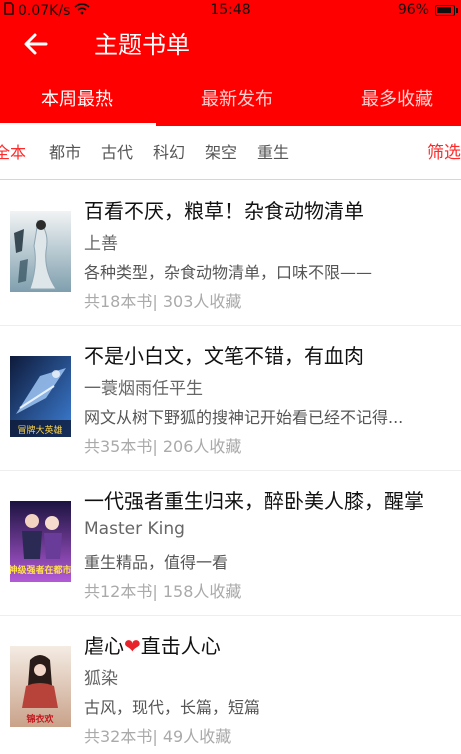 This screenshot has height=754, width=461. What do you see at coordinates (413, 10) in the screenshot?
I see `battery-percent: 96%` at bounding box center [413, 10].